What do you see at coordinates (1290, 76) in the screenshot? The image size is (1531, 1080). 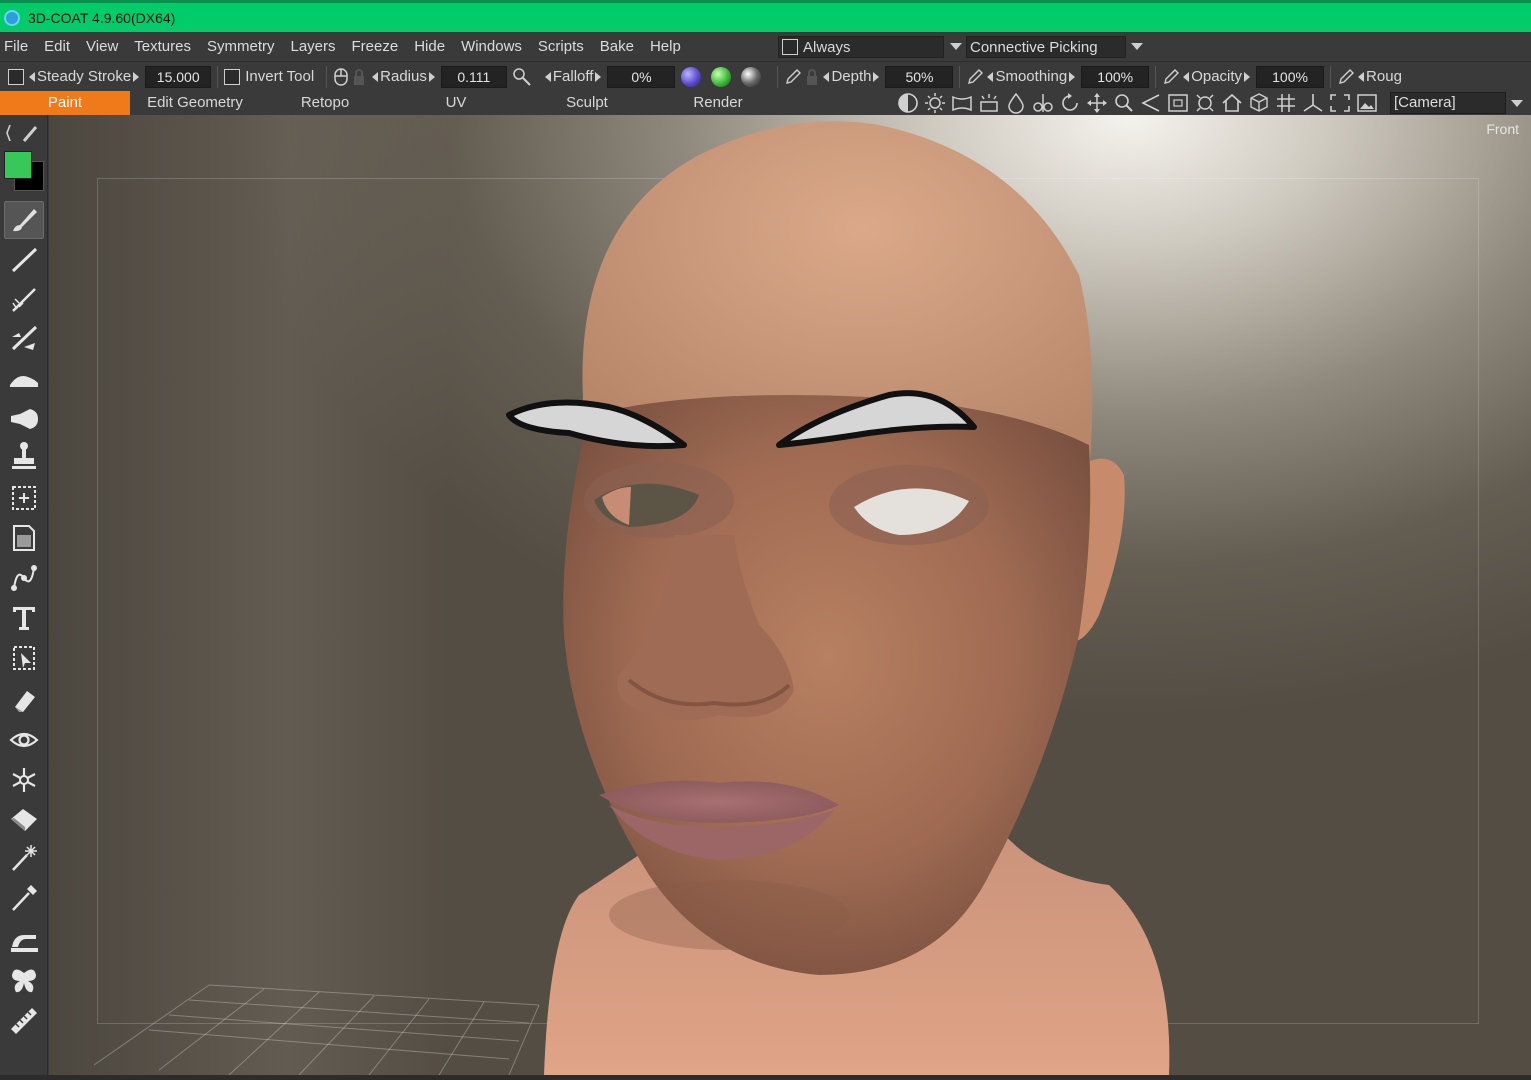 I see `opacity-value: 100%` at bounding box center [1290, 76].